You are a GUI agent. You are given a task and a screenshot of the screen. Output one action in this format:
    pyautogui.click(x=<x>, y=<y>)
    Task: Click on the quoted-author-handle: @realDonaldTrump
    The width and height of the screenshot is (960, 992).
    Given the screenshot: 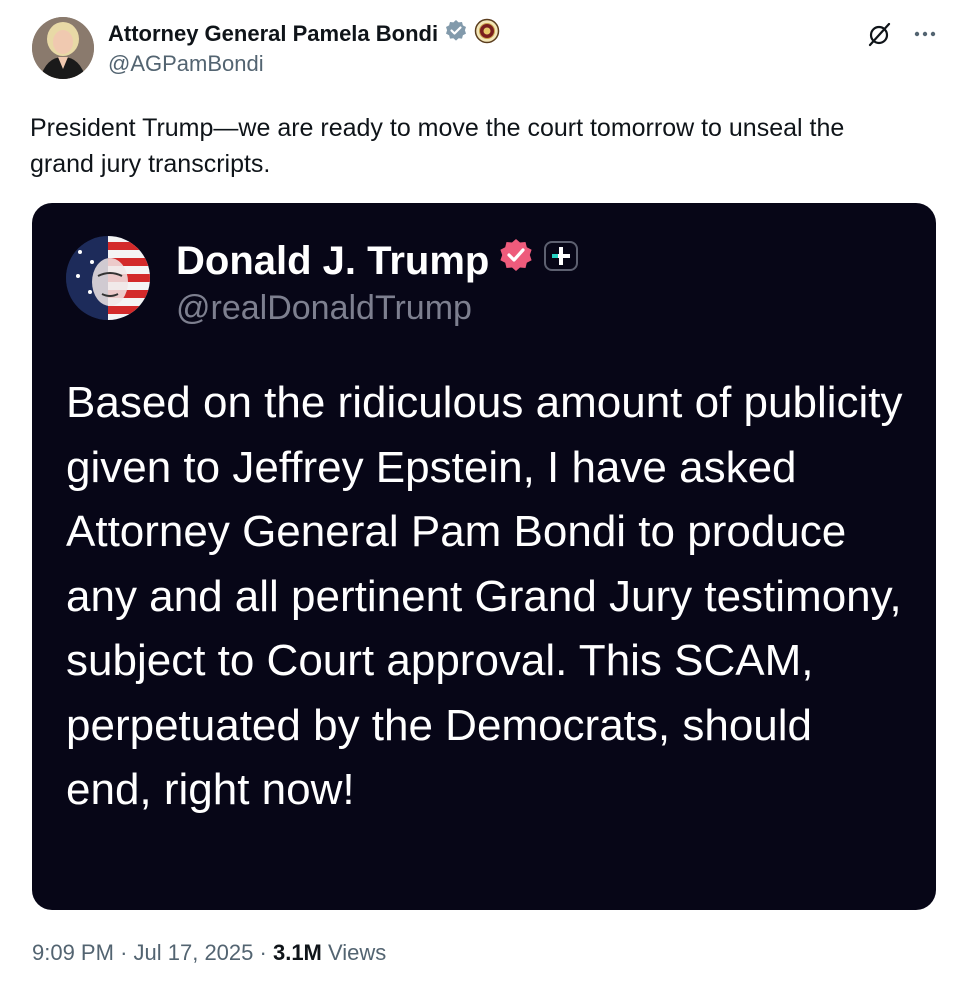 What is the action you would take?
    pyautogui.click(x=324, y=308)
    